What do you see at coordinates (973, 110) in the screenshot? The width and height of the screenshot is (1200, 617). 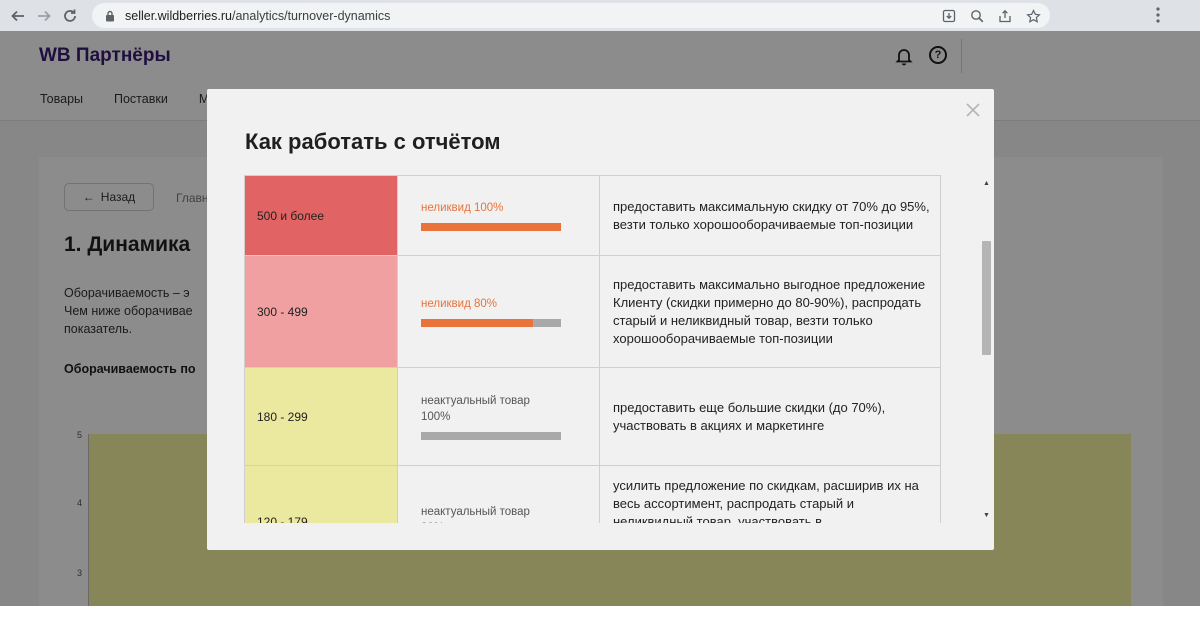 I see `close-icon` at bounding box center [973, 110].